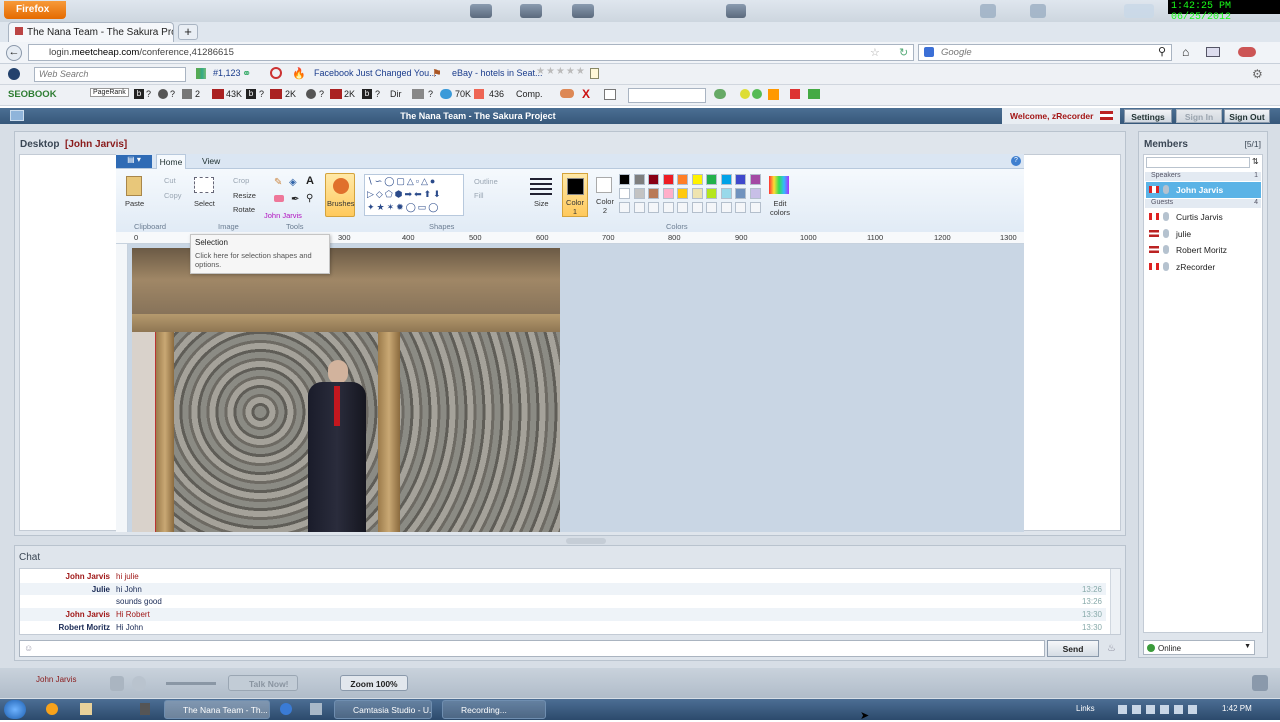 This screenshot has width=1280, height=722. I want to click on member-row: zRecorder, so click(1203, 267).